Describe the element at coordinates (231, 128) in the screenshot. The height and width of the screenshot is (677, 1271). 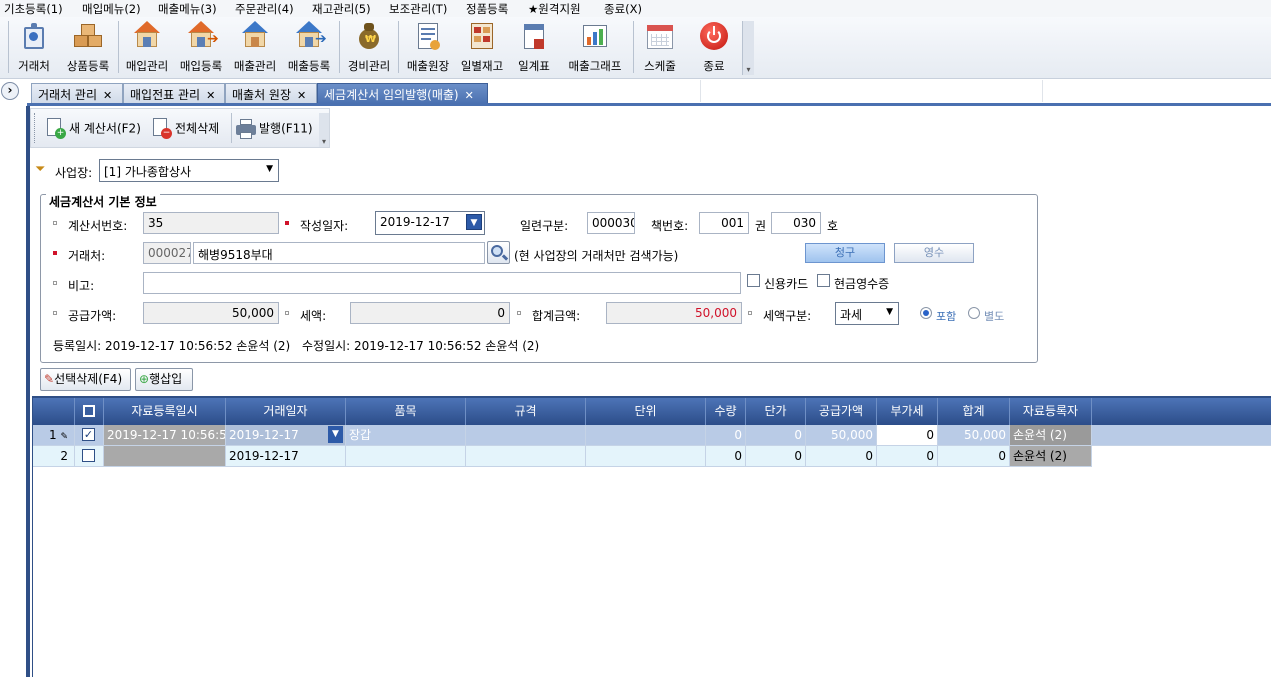
I see `toolbar-separator` at that location.